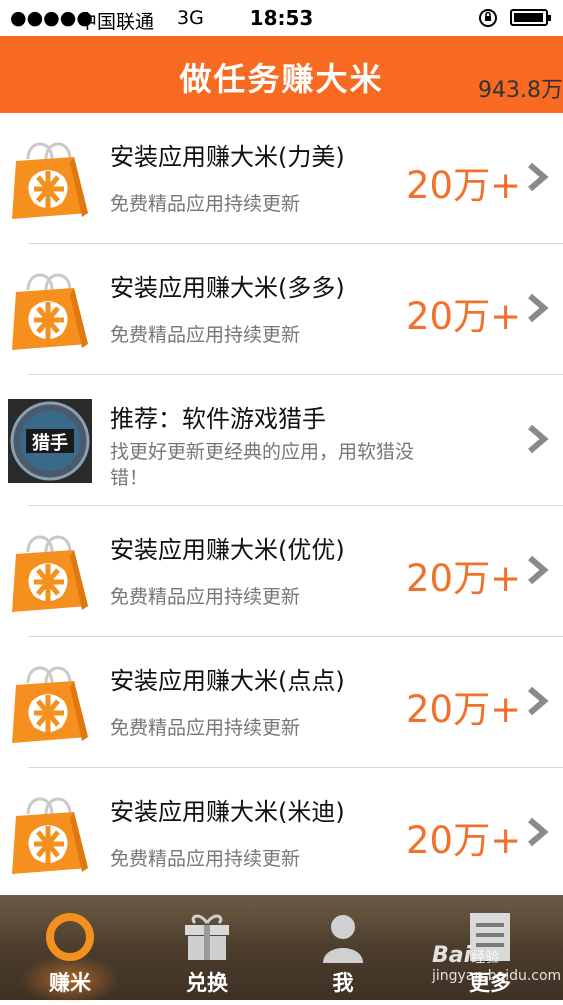 This screenshot has height=1005, width=563. I want to click on gift-icon, so click(207, 937).